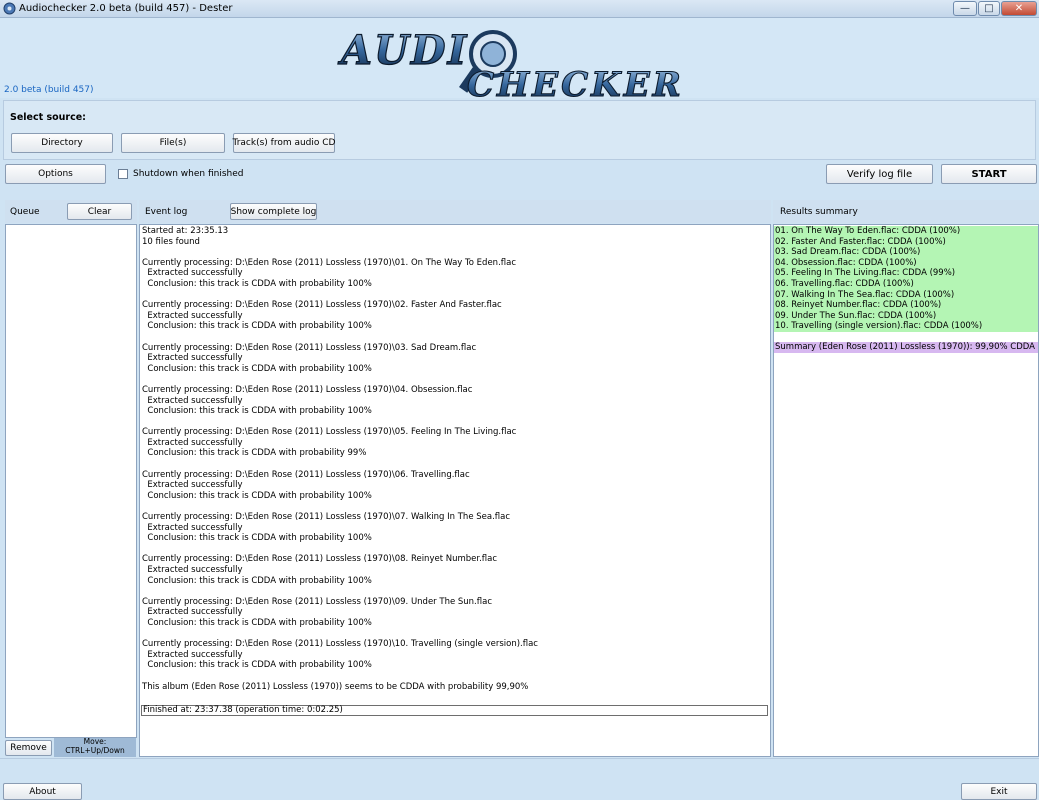 Image resolution: width=1039 pixels, height=800 pixels. I want to click on close-button: ✕, so click(1019, 8).